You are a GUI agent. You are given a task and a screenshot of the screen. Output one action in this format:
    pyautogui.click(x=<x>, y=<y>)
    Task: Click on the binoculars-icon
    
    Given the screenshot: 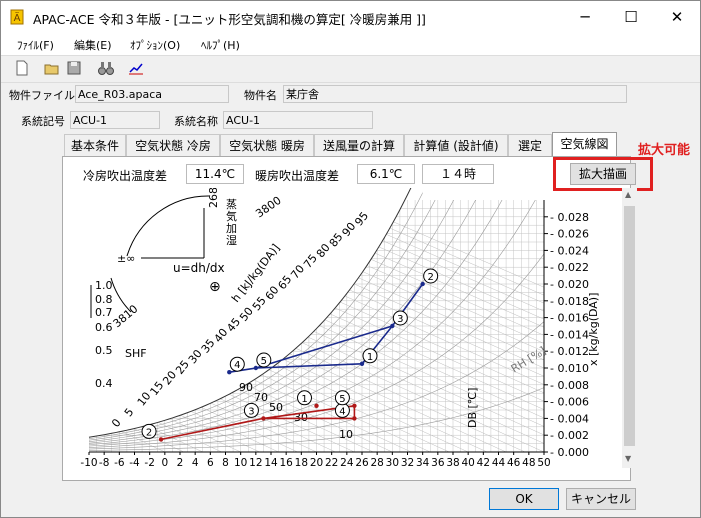 What is the action you would take?
    pyautogui.click(x=106, y=68)
    